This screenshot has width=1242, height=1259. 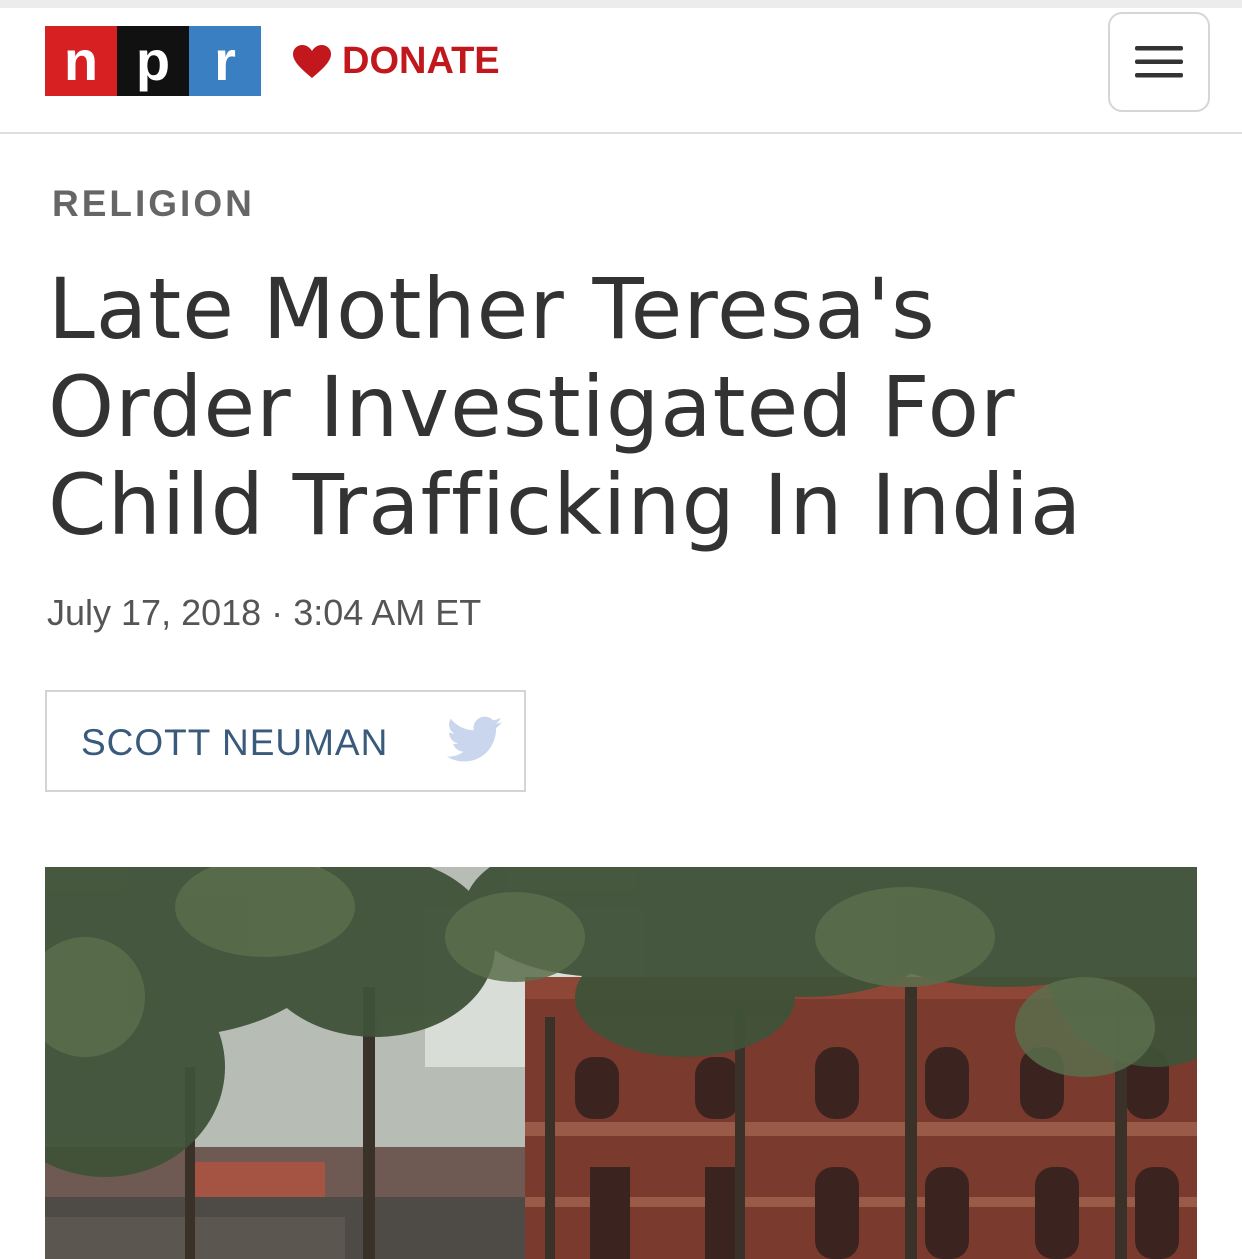 I want to click on top-divider, so click(x=621, y=4).